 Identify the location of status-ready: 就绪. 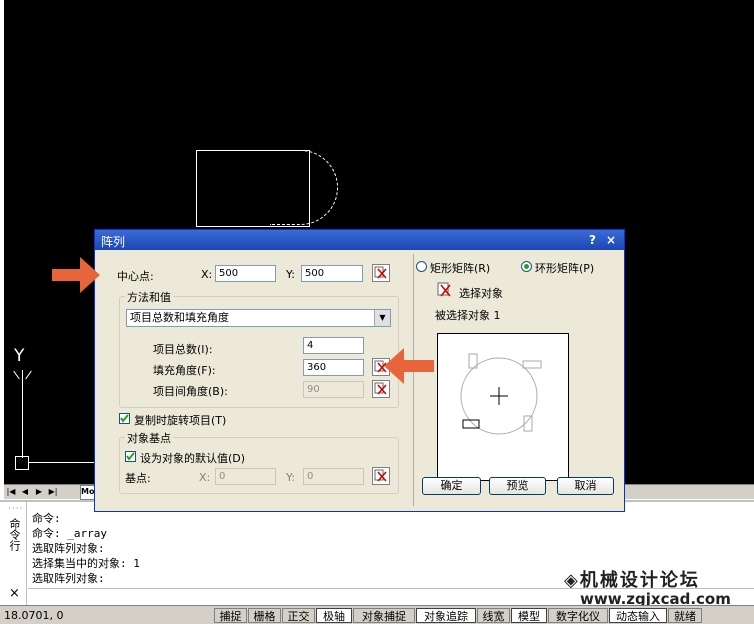
(685, 615).